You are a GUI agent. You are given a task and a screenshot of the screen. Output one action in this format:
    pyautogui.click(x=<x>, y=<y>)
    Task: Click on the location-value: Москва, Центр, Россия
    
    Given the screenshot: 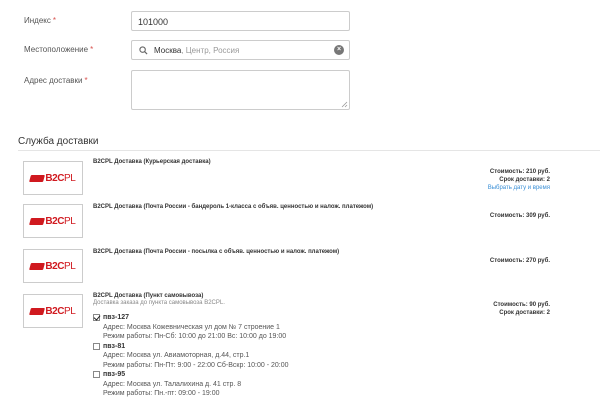 What is the action you would take?
    pyautogui.click(x=197, y=50)
    